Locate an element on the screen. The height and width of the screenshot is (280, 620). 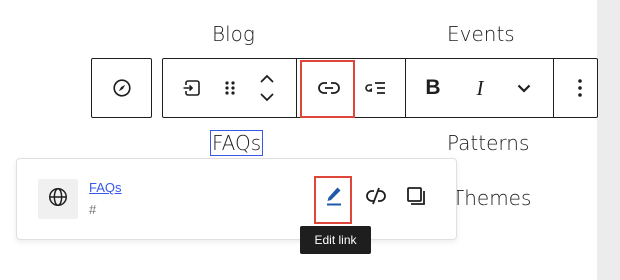
options-button is located at coordinates (580, 88).